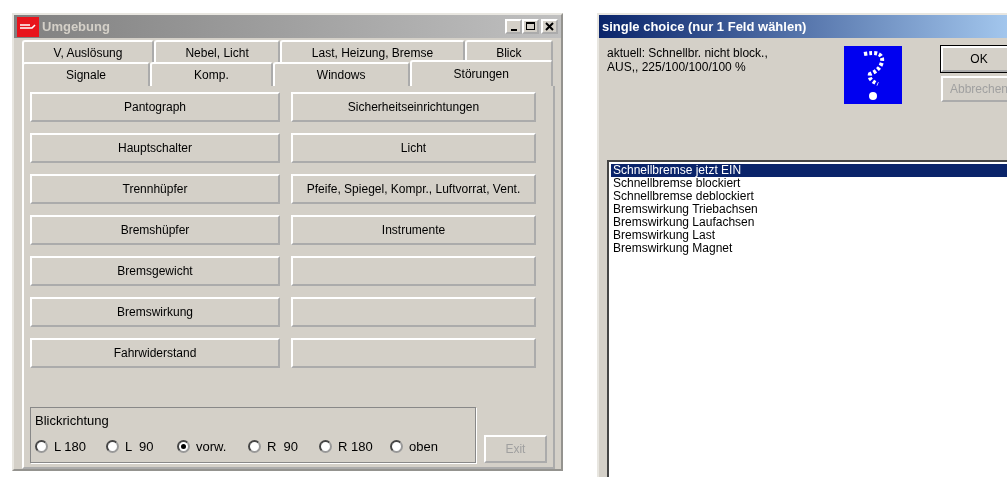  I want to click on maximize-button, so click(530, 26).